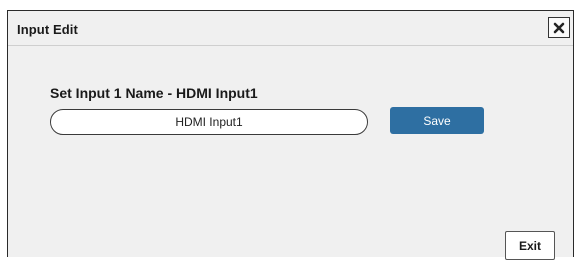  I want to click on input-name-field, so click(209, 122).